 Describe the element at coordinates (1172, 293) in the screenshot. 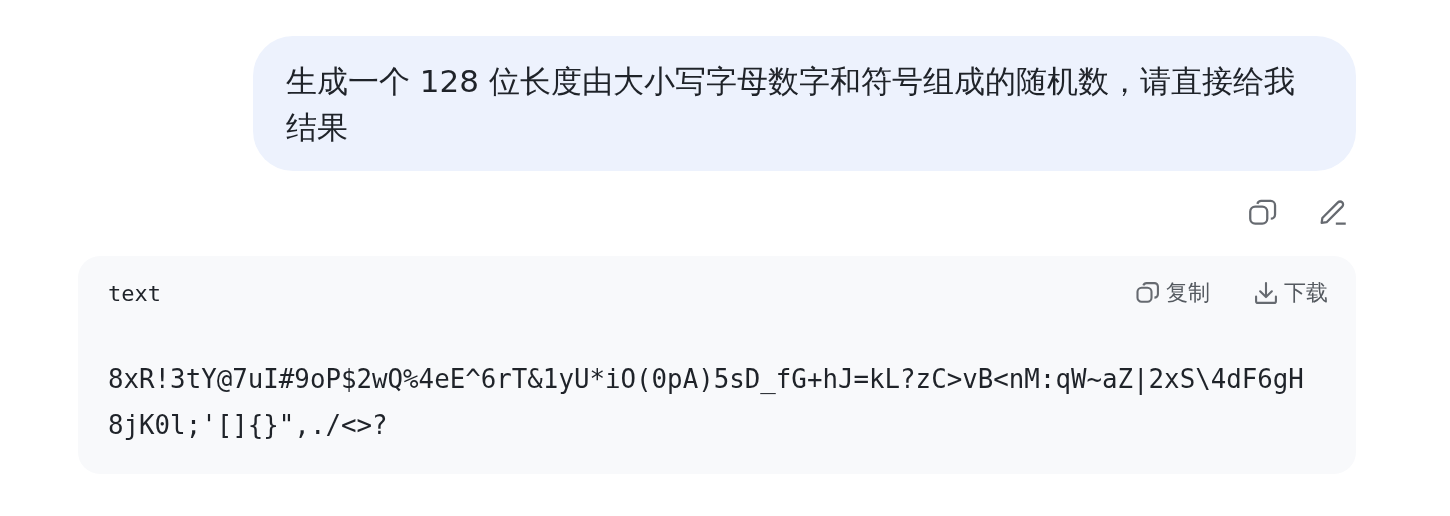

I see `copy-button: 复制` at that location.